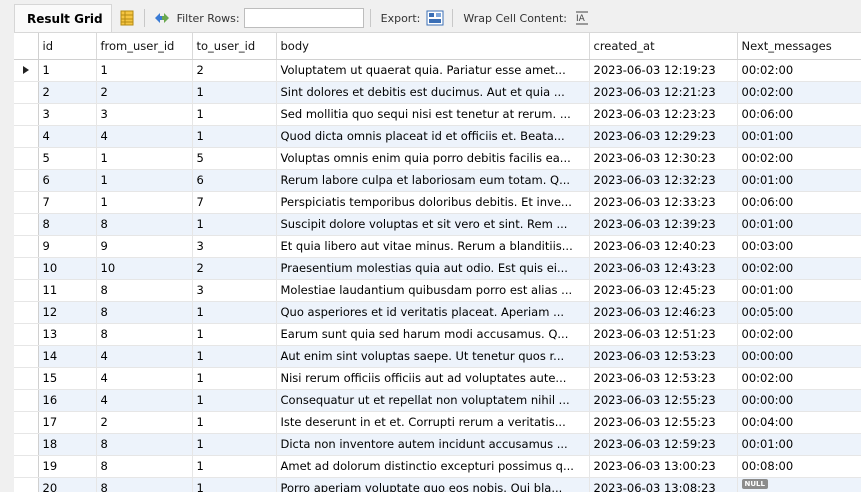 The width and height of the screenshot is (861, 492). I want to click on cell-id: 15, so click(67, 378).